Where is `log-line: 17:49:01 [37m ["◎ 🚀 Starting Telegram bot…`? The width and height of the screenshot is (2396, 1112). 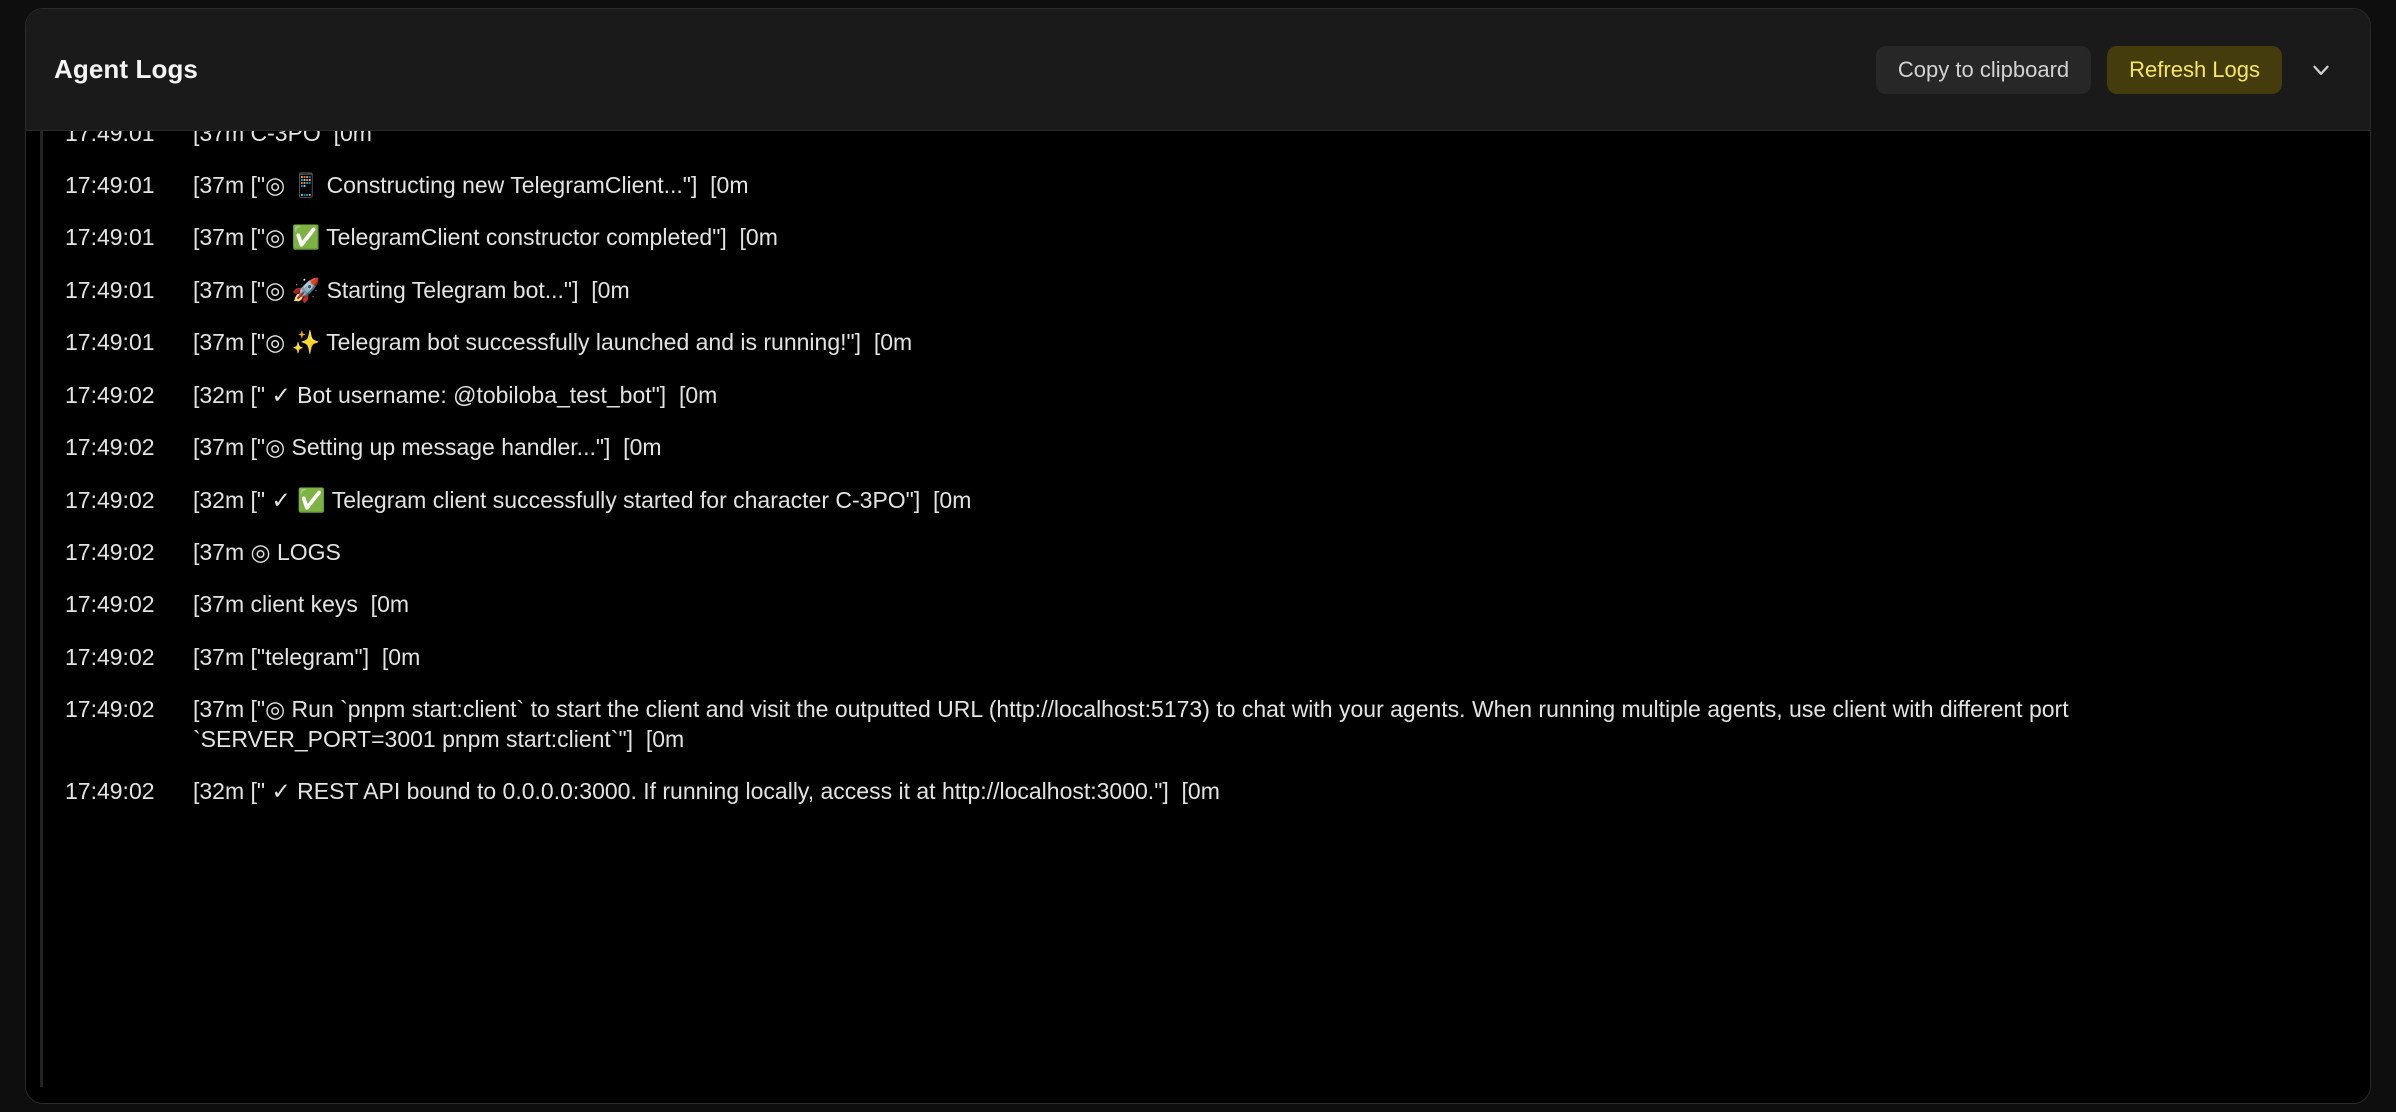
log-line: 17:49:01 [37m ["◎ 🚀 Starting Telegram bot… is located at coordinates (1207, 290).